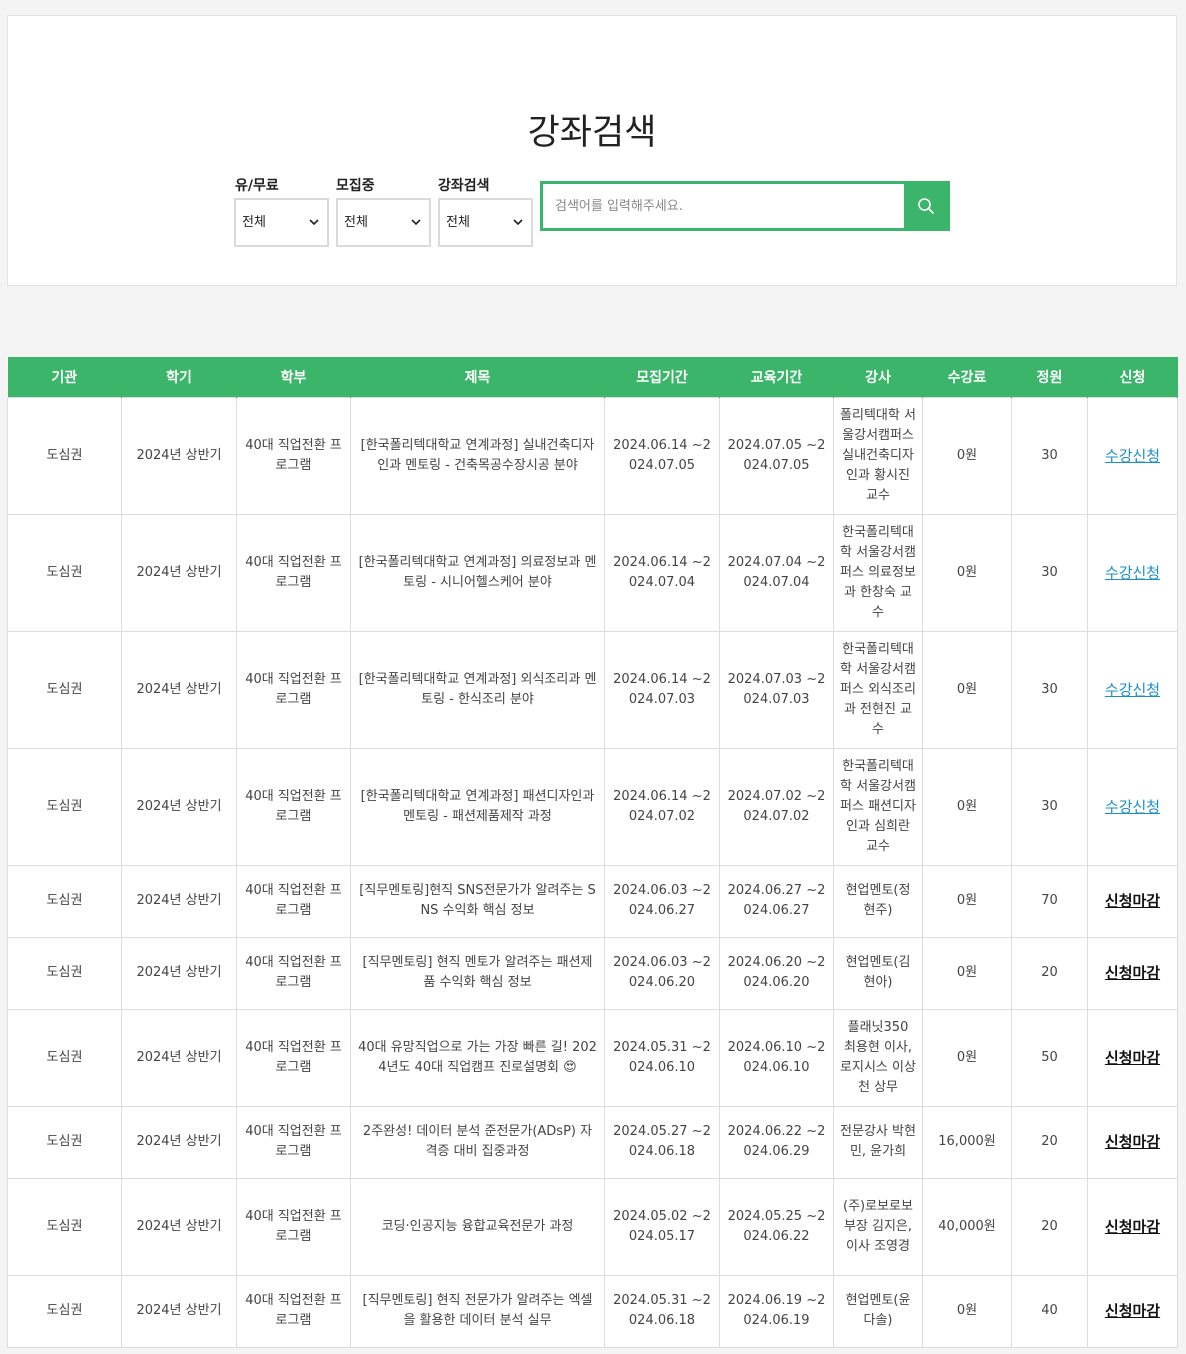 Image resolution: width=1186 pixels, height=1354 pixels. Describe the element at coordinates (878, 973) in the screenshot. I see `teacher-cell: 현업멘토(김현아)` at that location.